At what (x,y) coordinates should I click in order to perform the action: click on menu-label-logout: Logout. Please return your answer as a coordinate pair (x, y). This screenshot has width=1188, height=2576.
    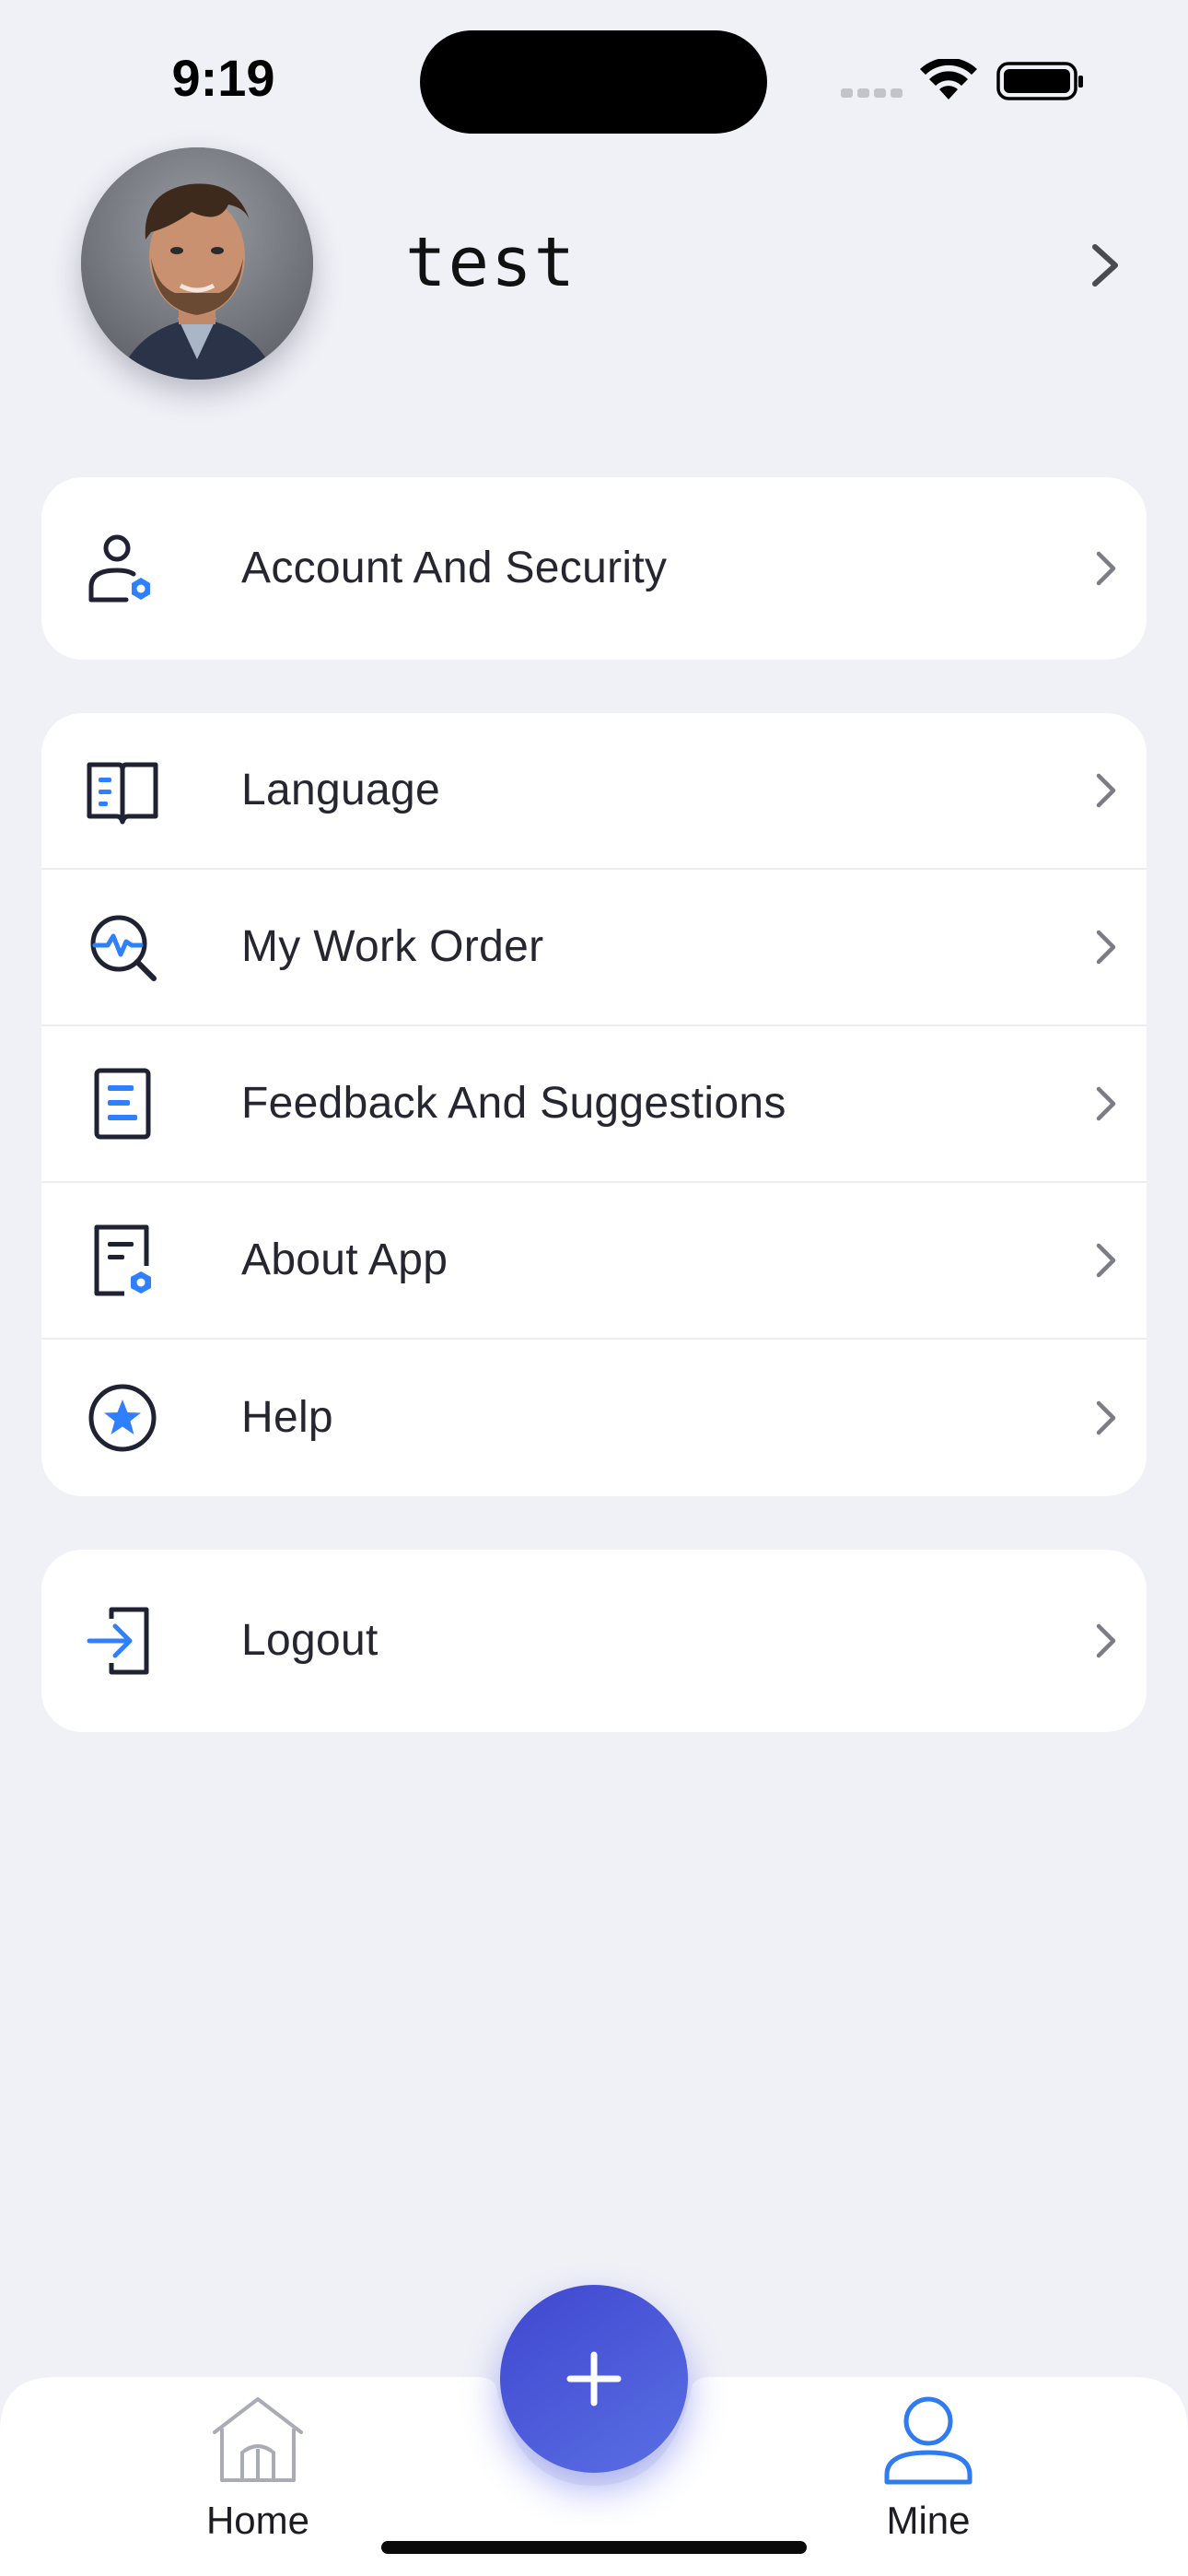
    Looking at the image, I should click on (310, 1640).